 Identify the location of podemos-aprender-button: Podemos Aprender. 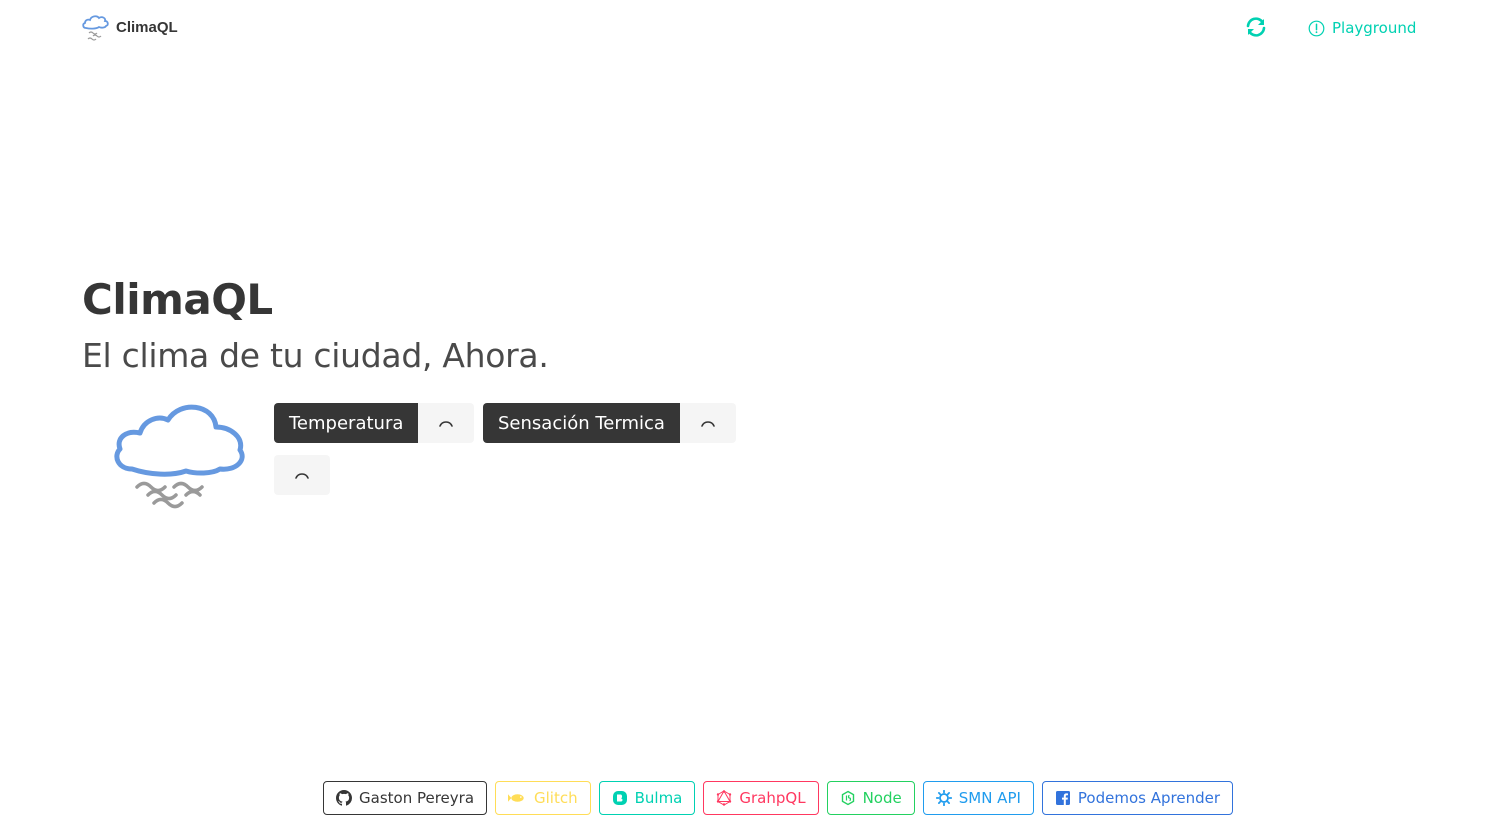
(1137, 798).